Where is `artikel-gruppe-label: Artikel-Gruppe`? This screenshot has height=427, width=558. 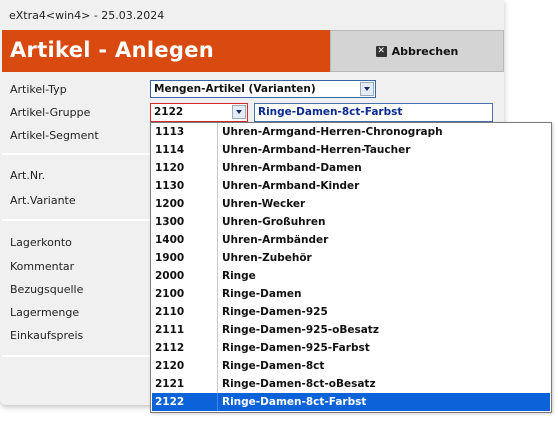 artikel-gruppe-label: Artikel-Gruppe is located at coordinates (50, 112).